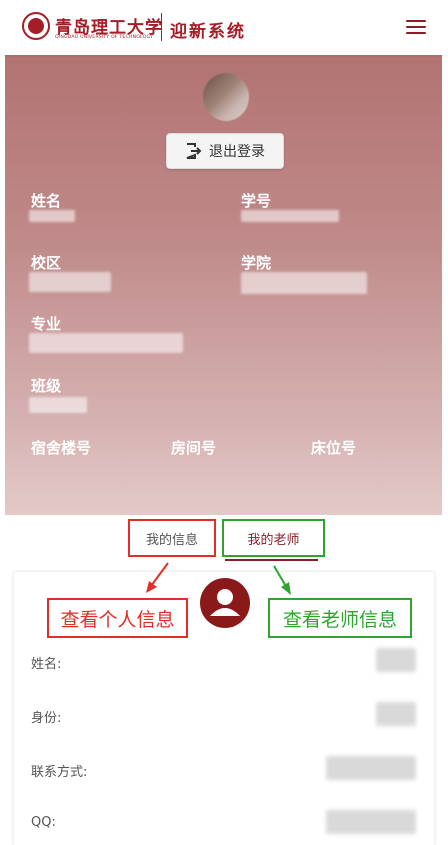 This screenshot has height=845, width=448. What do you see at coordinates (104, 37) in the screenshot?
I see `university-english-name: QINGDAO UNIVERSITY OF TECHNOLOGY` at bounding box center [104, 37].